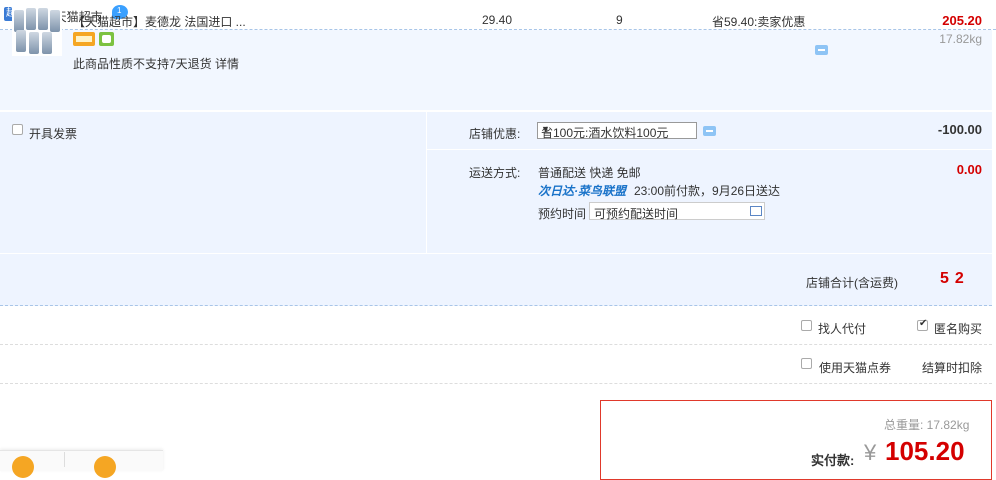 This screenshot has height=480, width=996. Describe the element at coordinates (759, 22) in the screenshot. I see `seller-discount: 省59.40:卖家优惠` at that location.